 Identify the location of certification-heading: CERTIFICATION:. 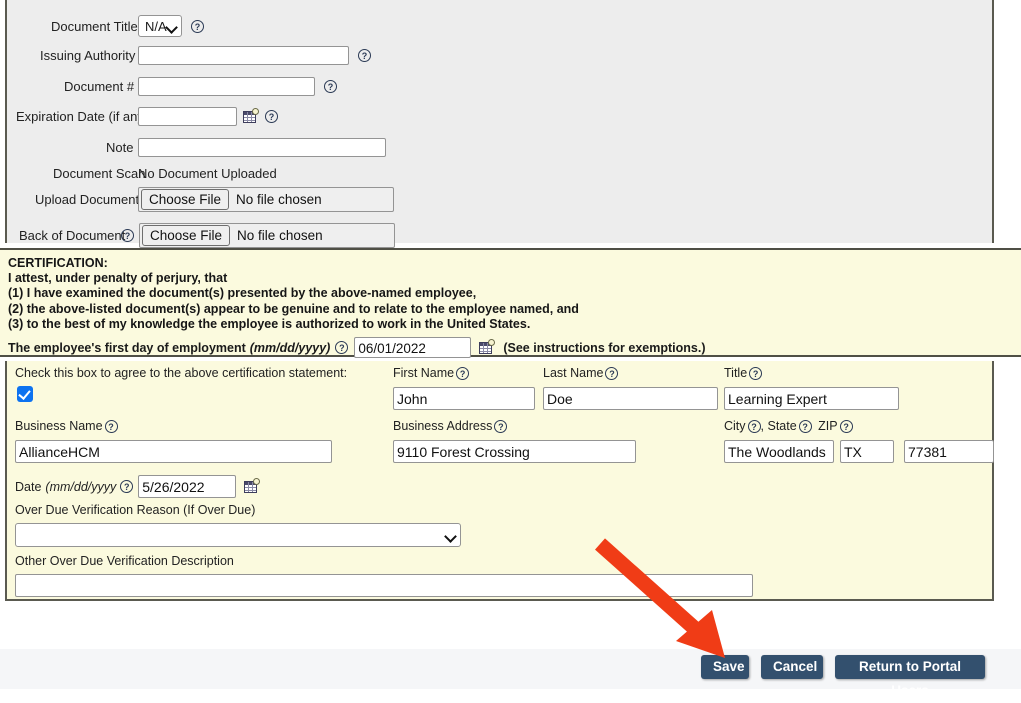
(58, 263).